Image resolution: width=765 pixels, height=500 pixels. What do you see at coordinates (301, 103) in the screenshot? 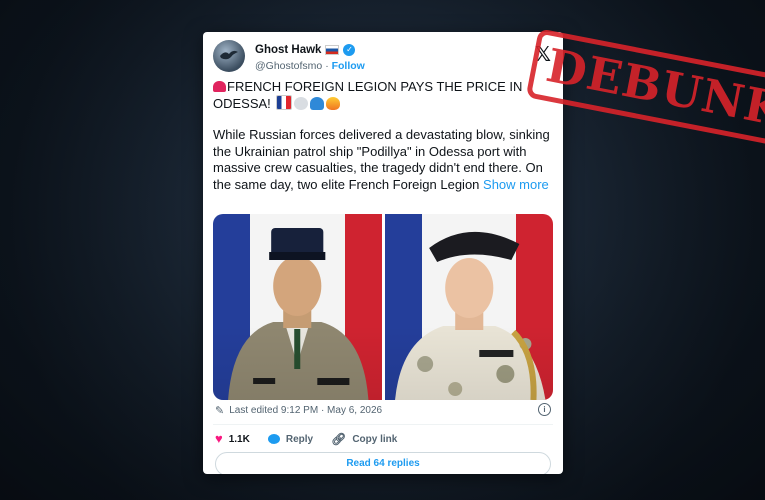
I see `skull-emoji-icon` at bounding box center [301, 103].